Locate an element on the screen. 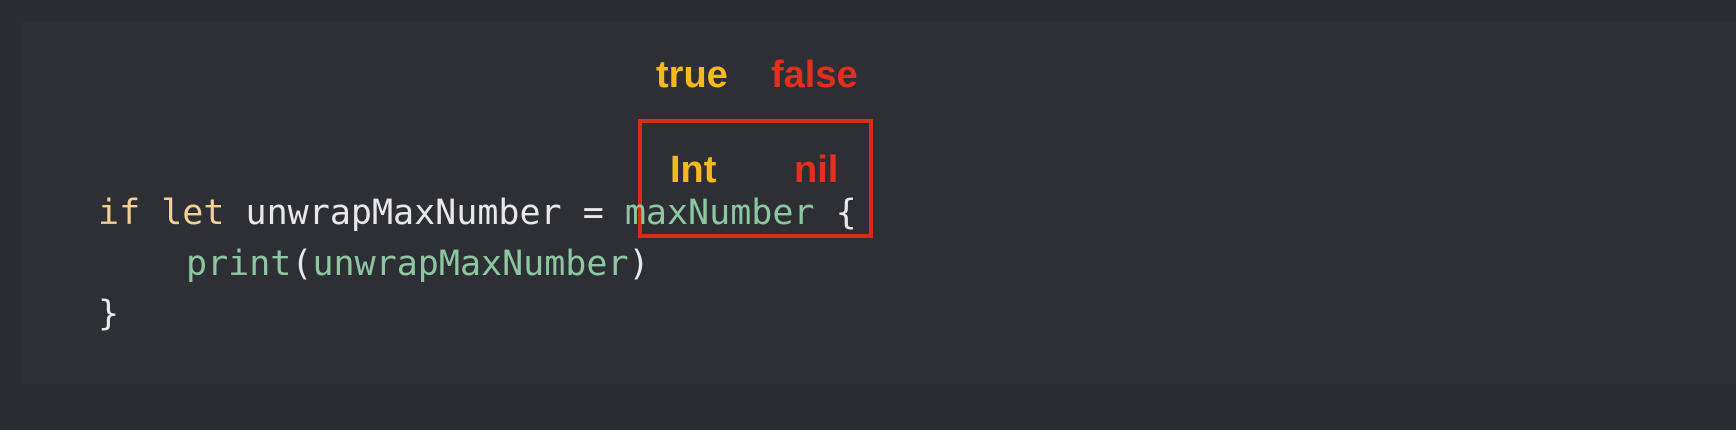  false-label: false is located at coordinates (814, 75).